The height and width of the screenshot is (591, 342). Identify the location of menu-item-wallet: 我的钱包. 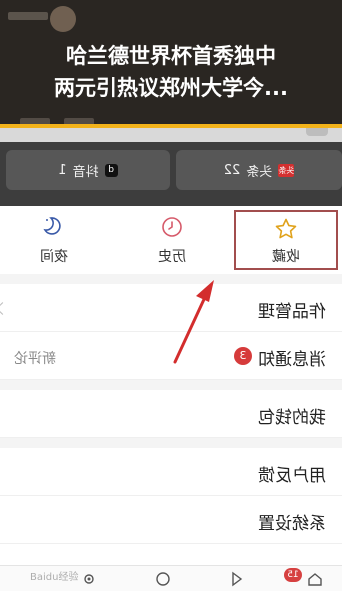
(171, 414).